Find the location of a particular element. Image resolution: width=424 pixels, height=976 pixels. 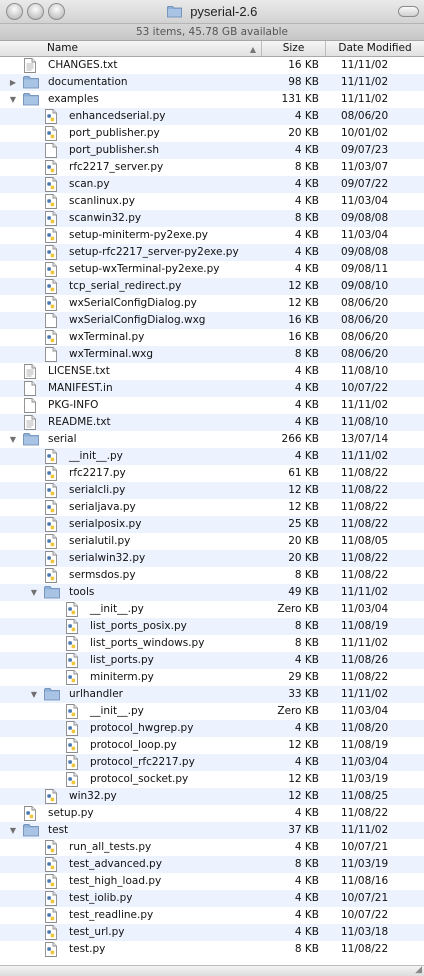

file-row: wxTerminal.wxg 8 KB 08/06/20 is located at coordinates (212, 354).